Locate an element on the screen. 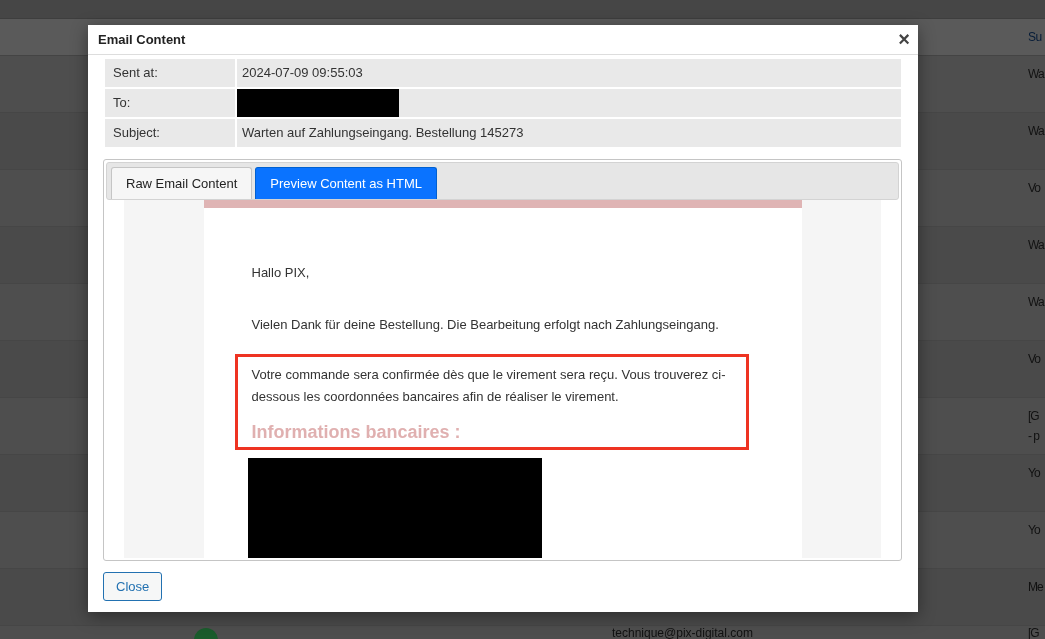  dialog-title: Email Content is located at coordinates (142, 39).